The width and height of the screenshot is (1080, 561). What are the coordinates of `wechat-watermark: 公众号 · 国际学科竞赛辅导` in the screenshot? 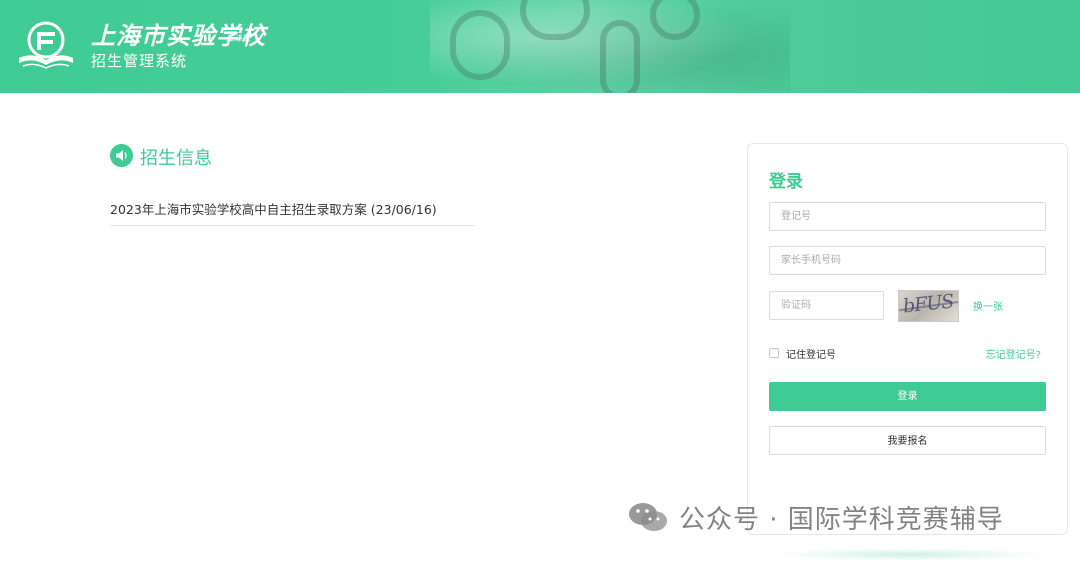 It's located at (815, 517).